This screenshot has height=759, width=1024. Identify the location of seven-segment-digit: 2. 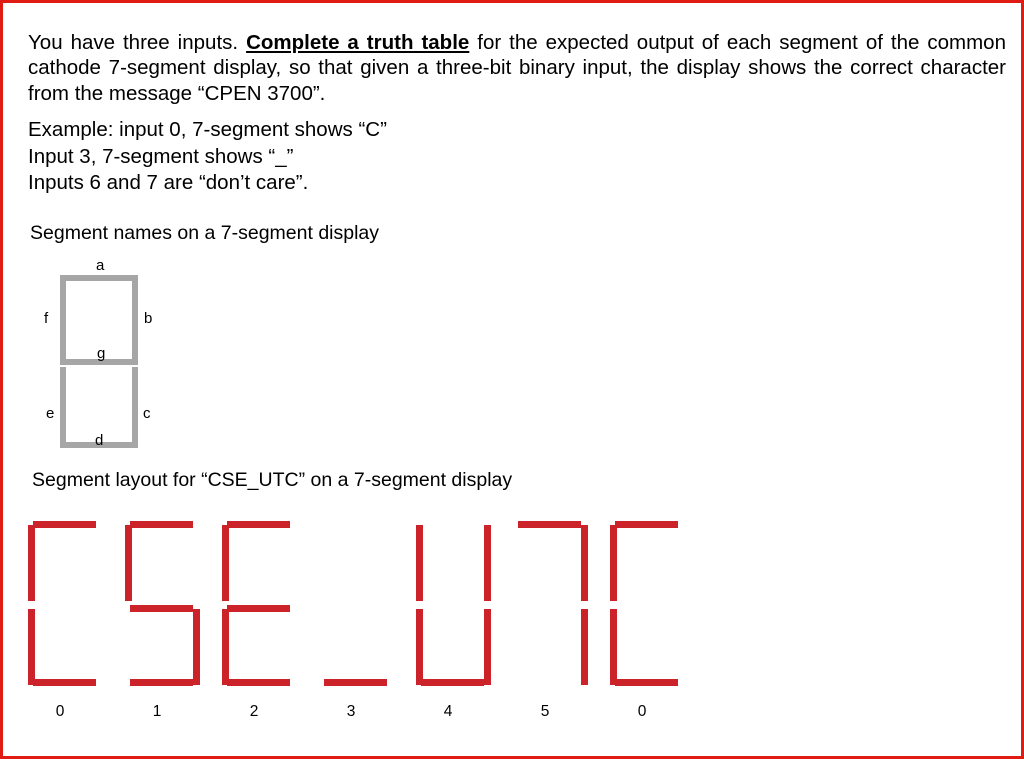
(274, 611).